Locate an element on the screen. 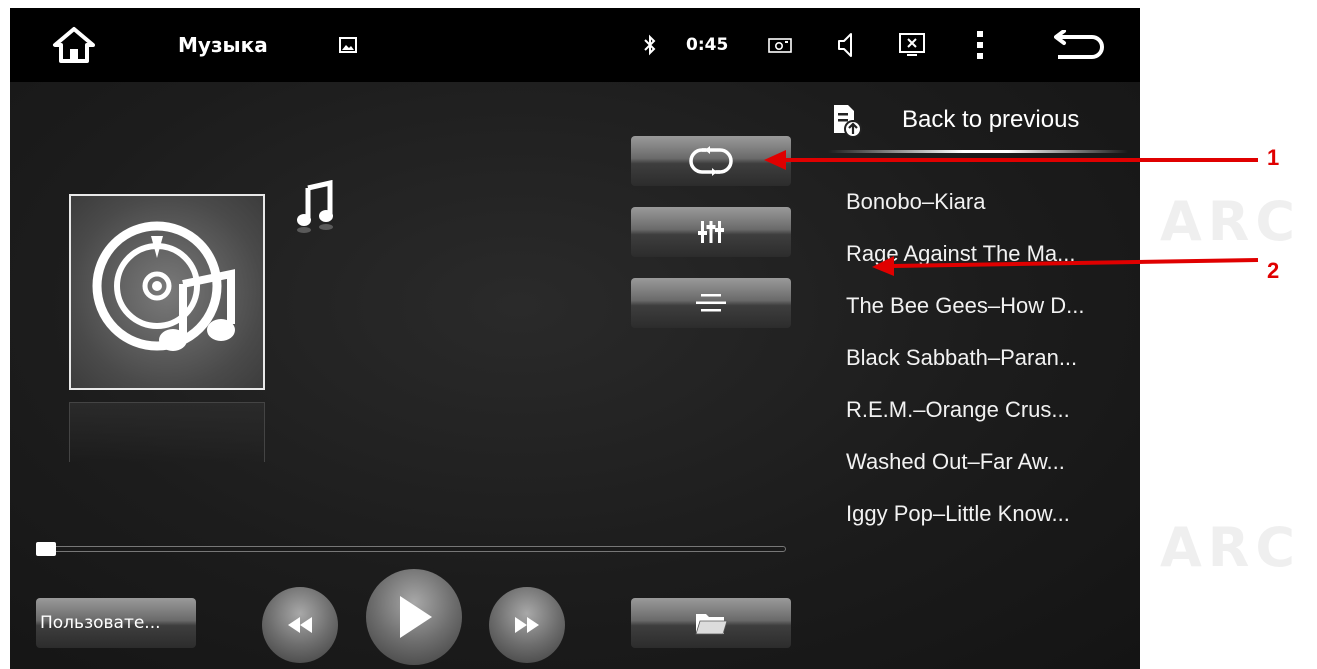 This screenshot has width=1317, height=669. previous-button is located at coordinates (300, 625).